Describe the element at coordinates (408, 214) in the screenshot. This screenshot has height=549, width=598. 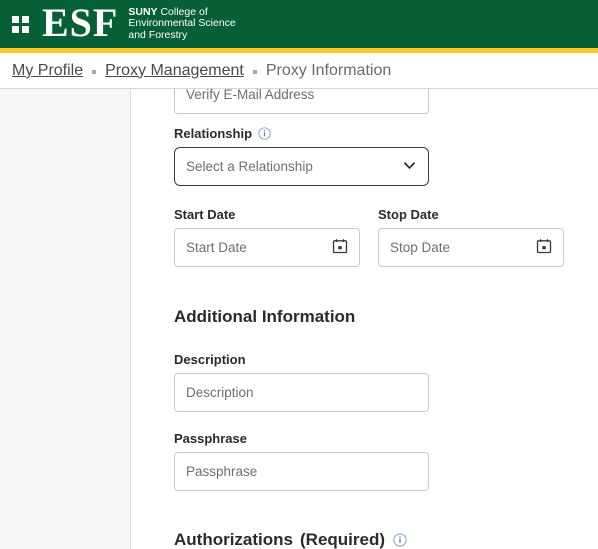
I see `stop-date-label: Stop Date` at that location.